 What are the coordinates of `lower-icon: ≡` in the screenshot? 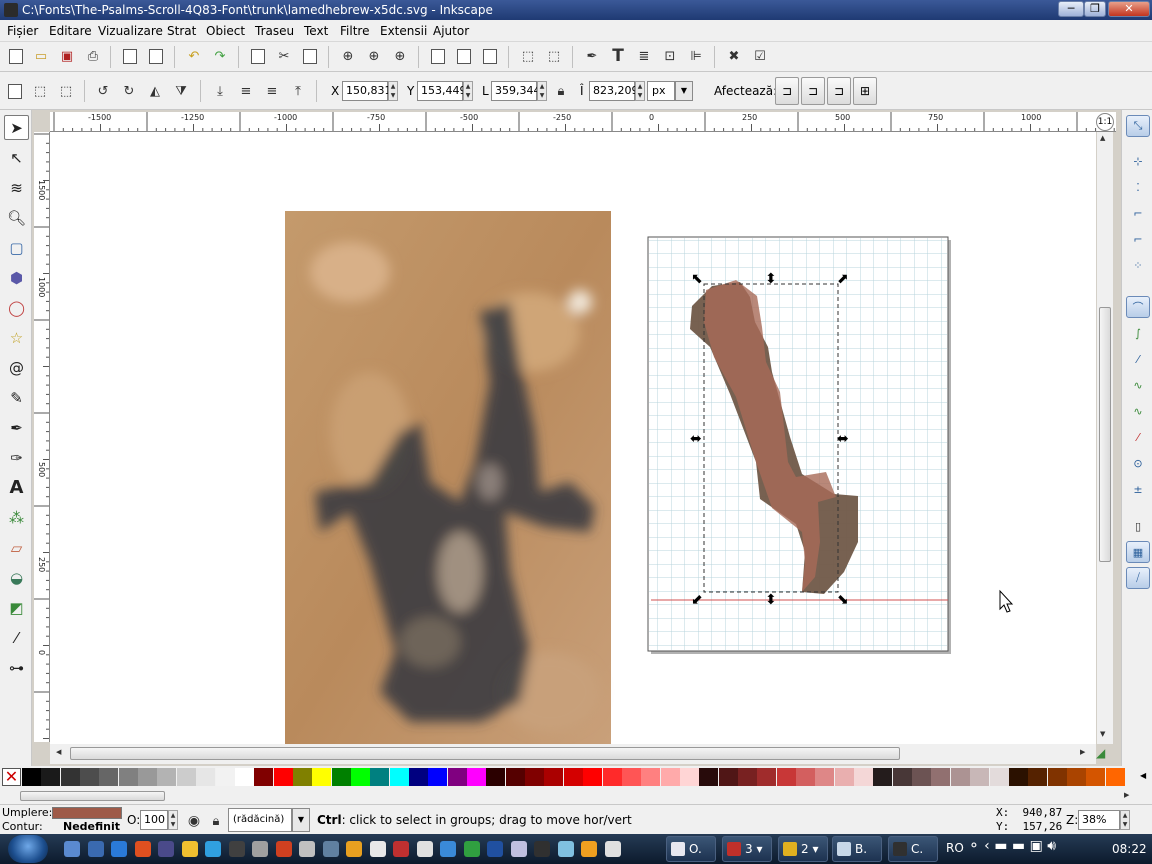 It's located at (246, 91).